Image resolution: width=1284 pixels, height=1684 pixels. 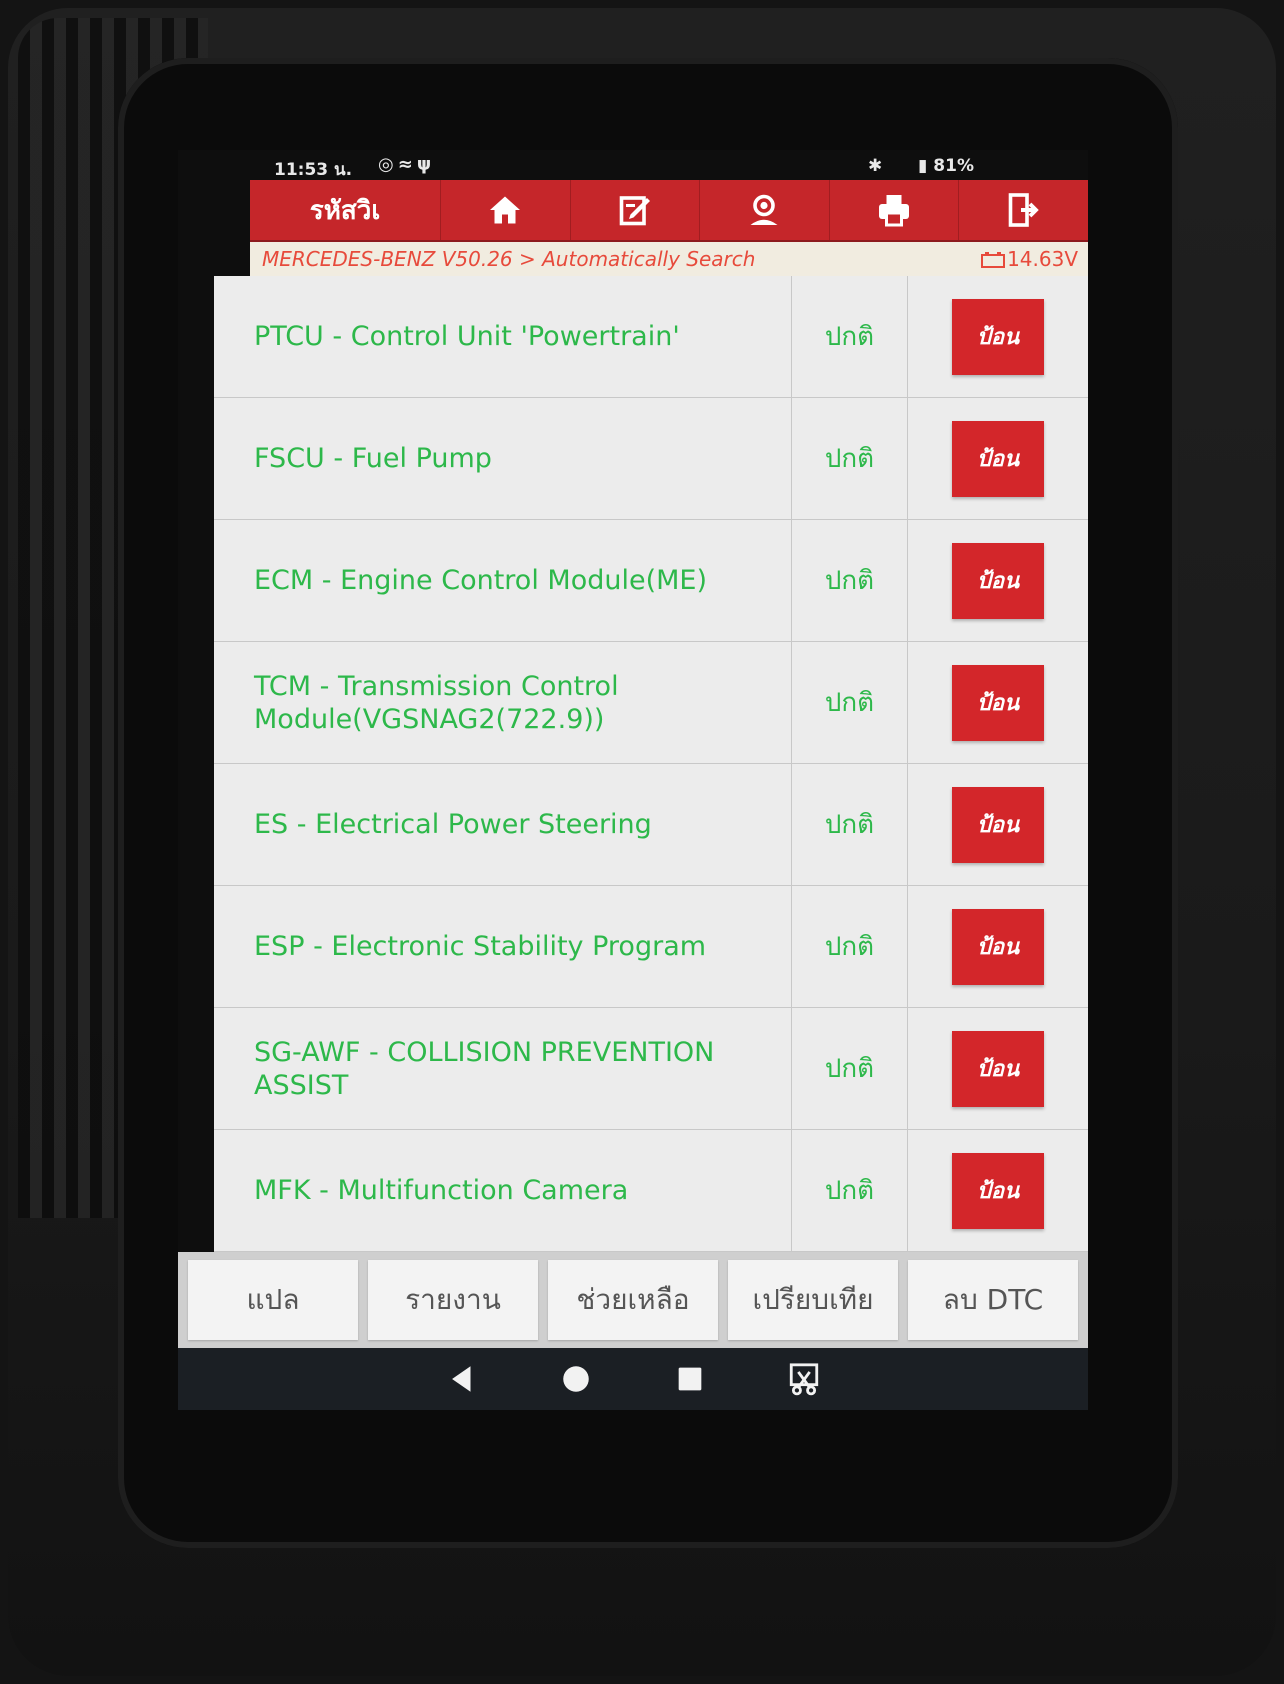 I want to click on recents-button, so click(x=690, y=1379).